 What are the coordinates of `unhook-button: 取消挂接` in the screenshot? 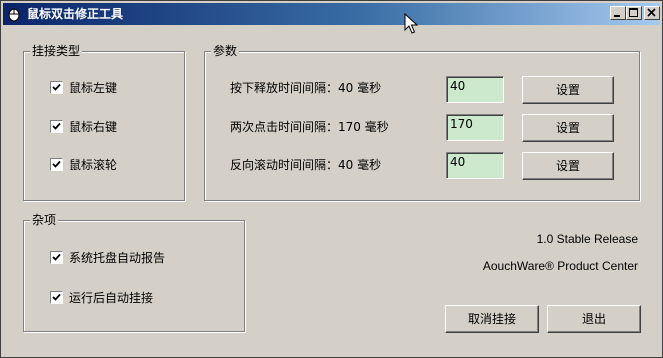 It's located at (492, 319).